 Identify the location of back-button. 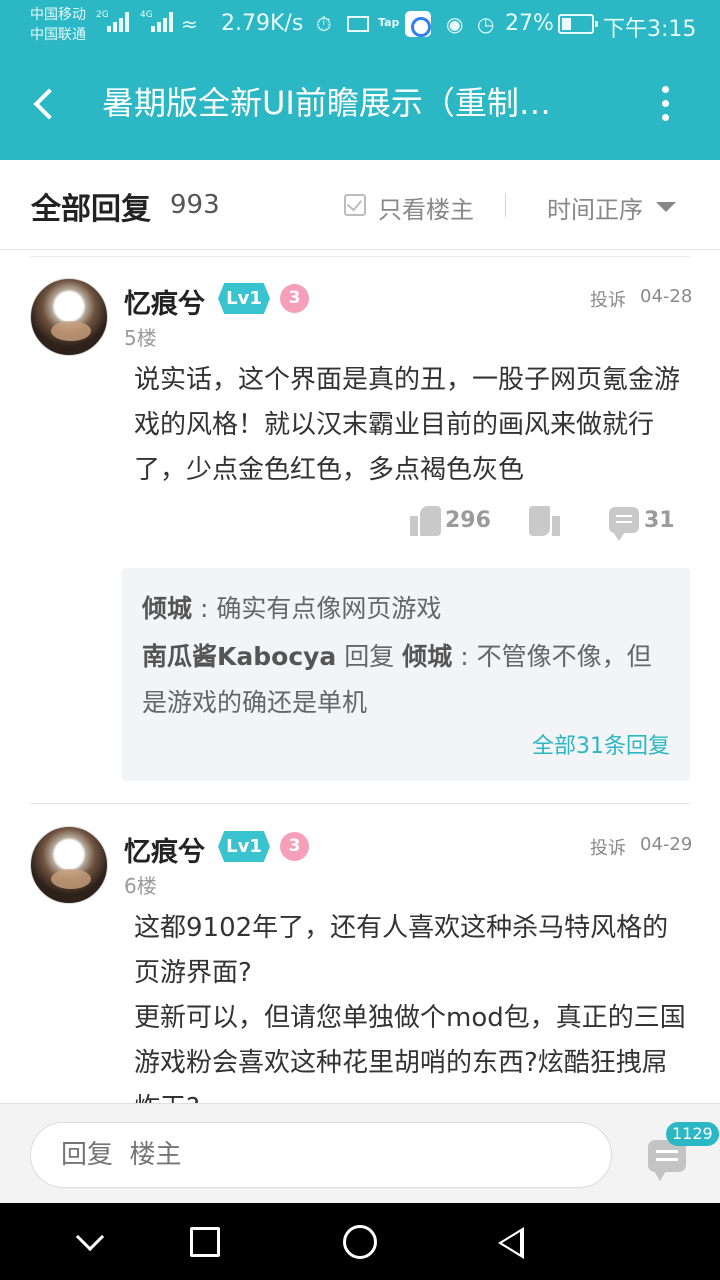
(43, 103).